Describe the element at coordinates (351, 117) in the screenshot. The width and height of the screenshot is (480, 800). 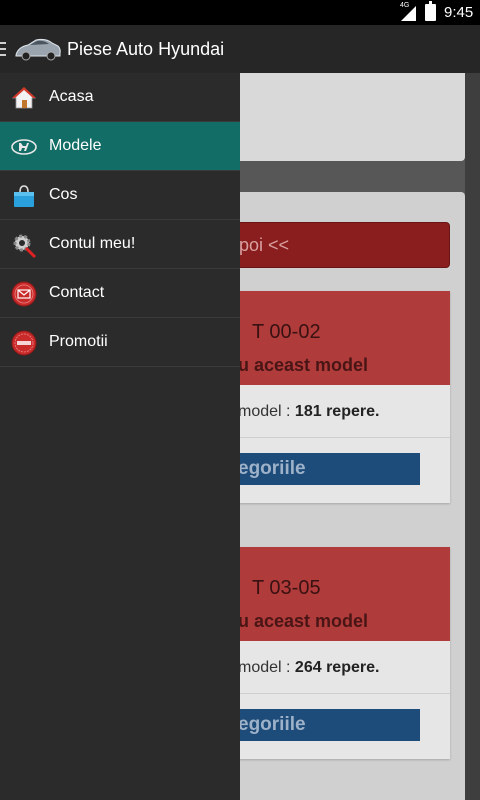
I see `top-card` at that location.